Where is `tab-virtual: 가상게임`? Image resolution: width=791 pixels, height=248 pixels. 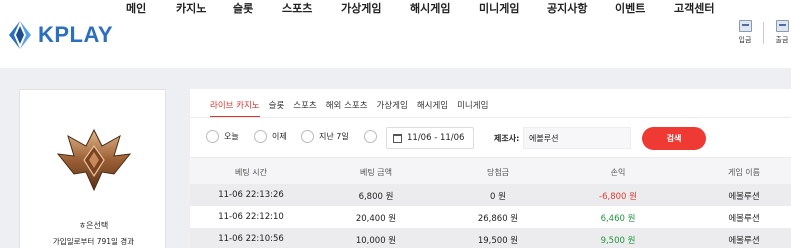 tab-virtual: 가상게임 is located at coordinates (392, 108).